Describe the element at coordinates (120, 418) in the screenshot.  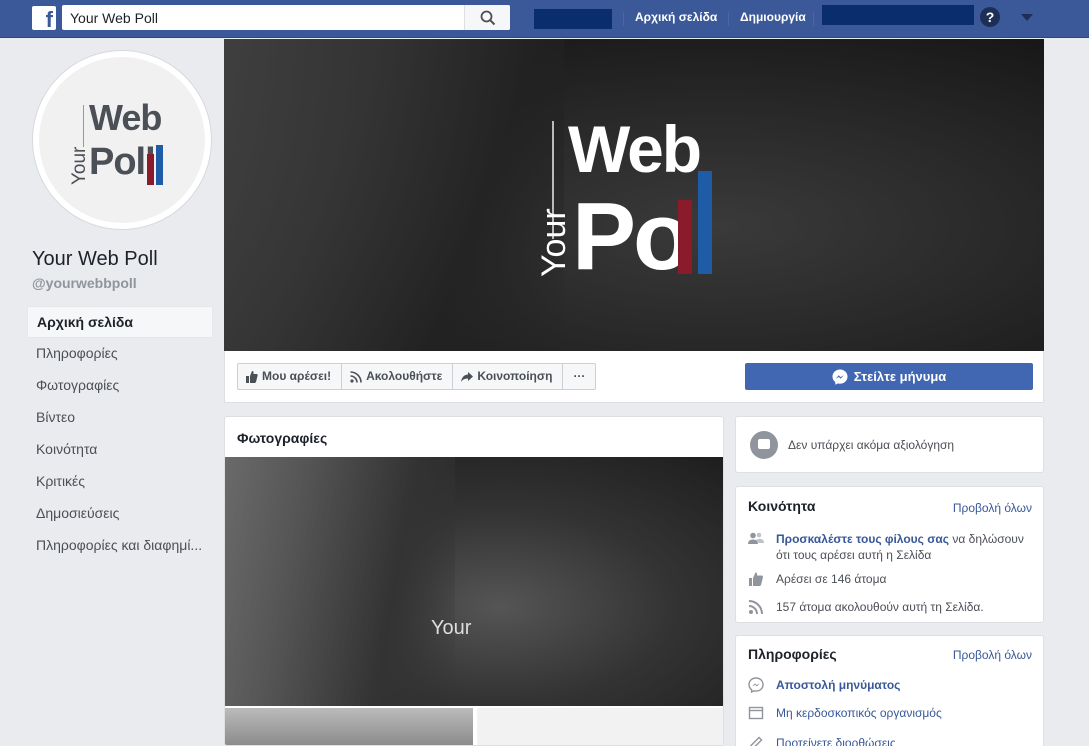
I see `sidebar-item-videos: Βίντεο` at that location.